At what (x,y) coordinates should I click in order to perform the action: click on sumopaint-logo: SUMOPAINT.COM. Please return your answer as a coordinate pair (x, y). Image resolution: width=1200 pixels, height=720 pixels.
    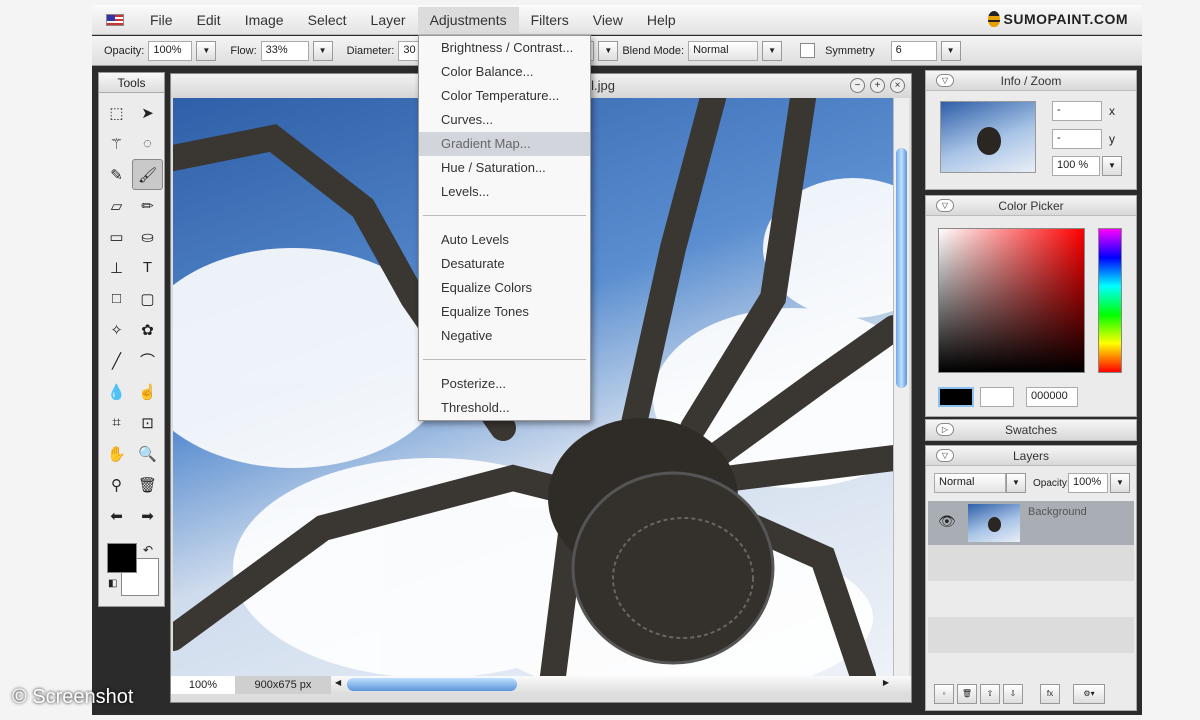
    Looking at the image, I should click on (1057, 19).